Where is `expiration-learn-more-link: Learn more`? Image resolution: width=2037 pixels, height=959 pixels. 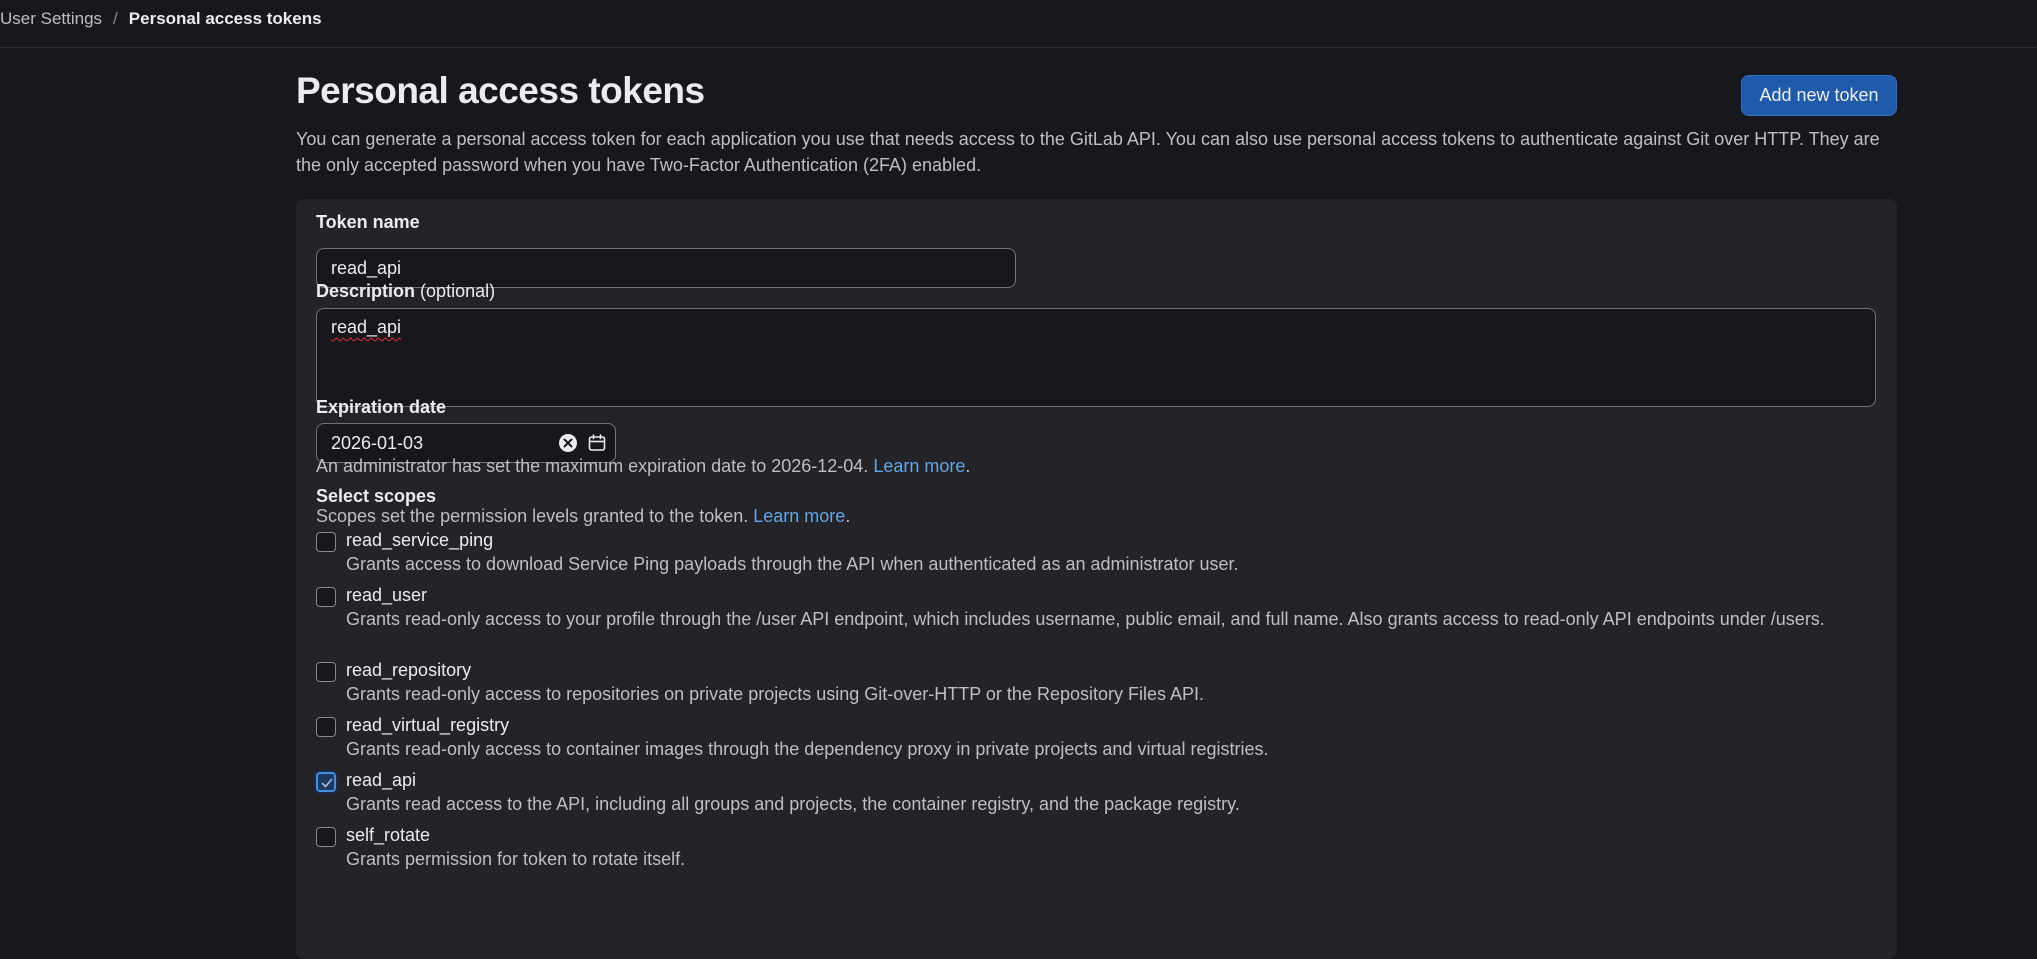 expiration-learn-more-link: Learn more is located at coordinates (919, 466).